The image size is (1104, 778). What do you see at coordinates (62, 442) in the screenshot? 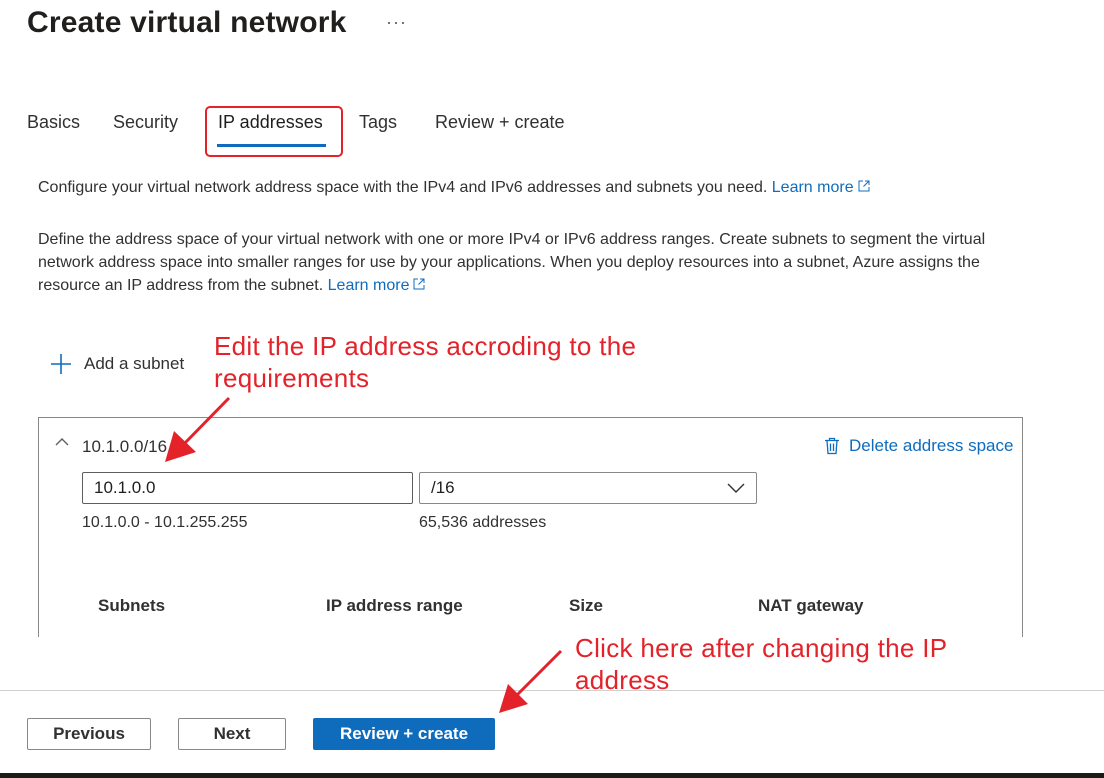
I see `chevron-up-icon` at bounding box center [62, 442].